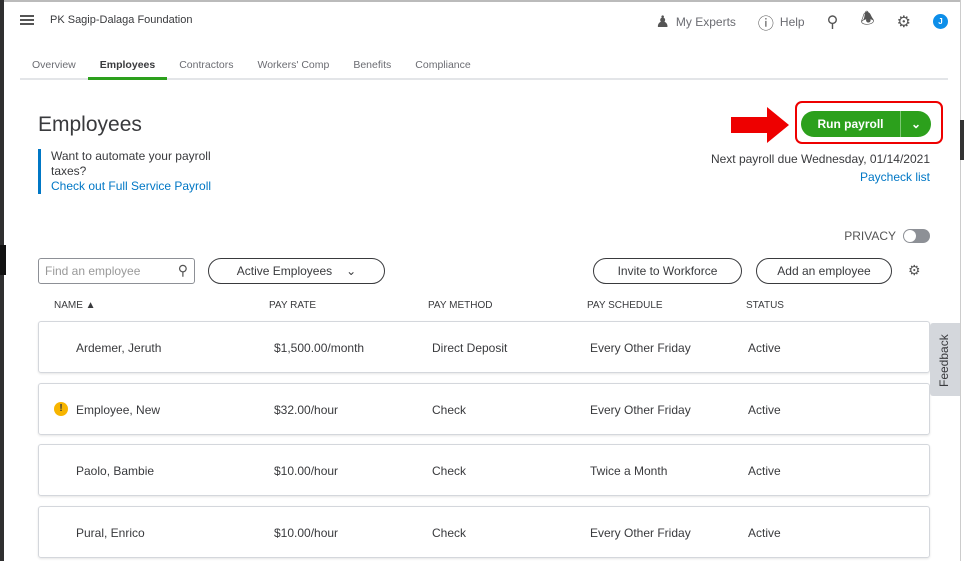  Describe the element at coordinates (54, 66) in the screenshot. I see `tab-overview: Overview` at that location.